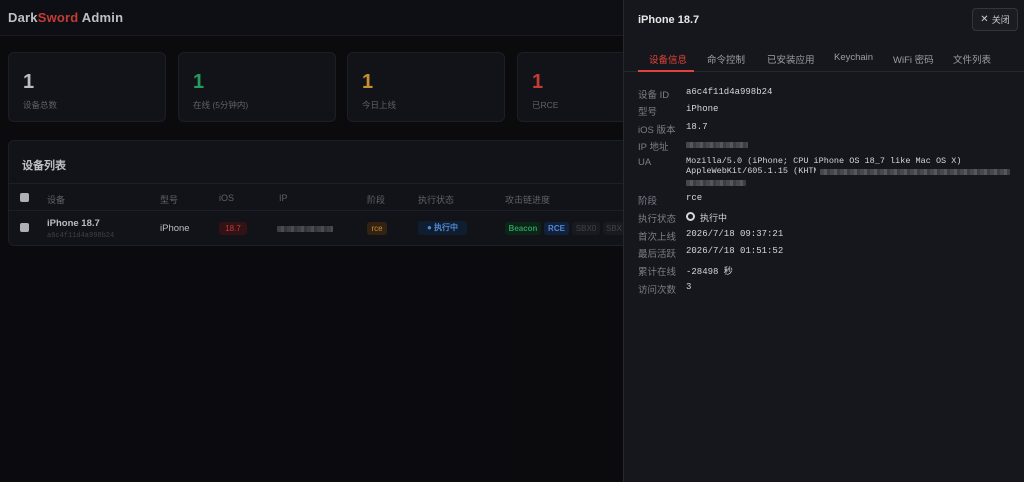  I want to click on exec-status-value: 执行中, so click(714, 218).